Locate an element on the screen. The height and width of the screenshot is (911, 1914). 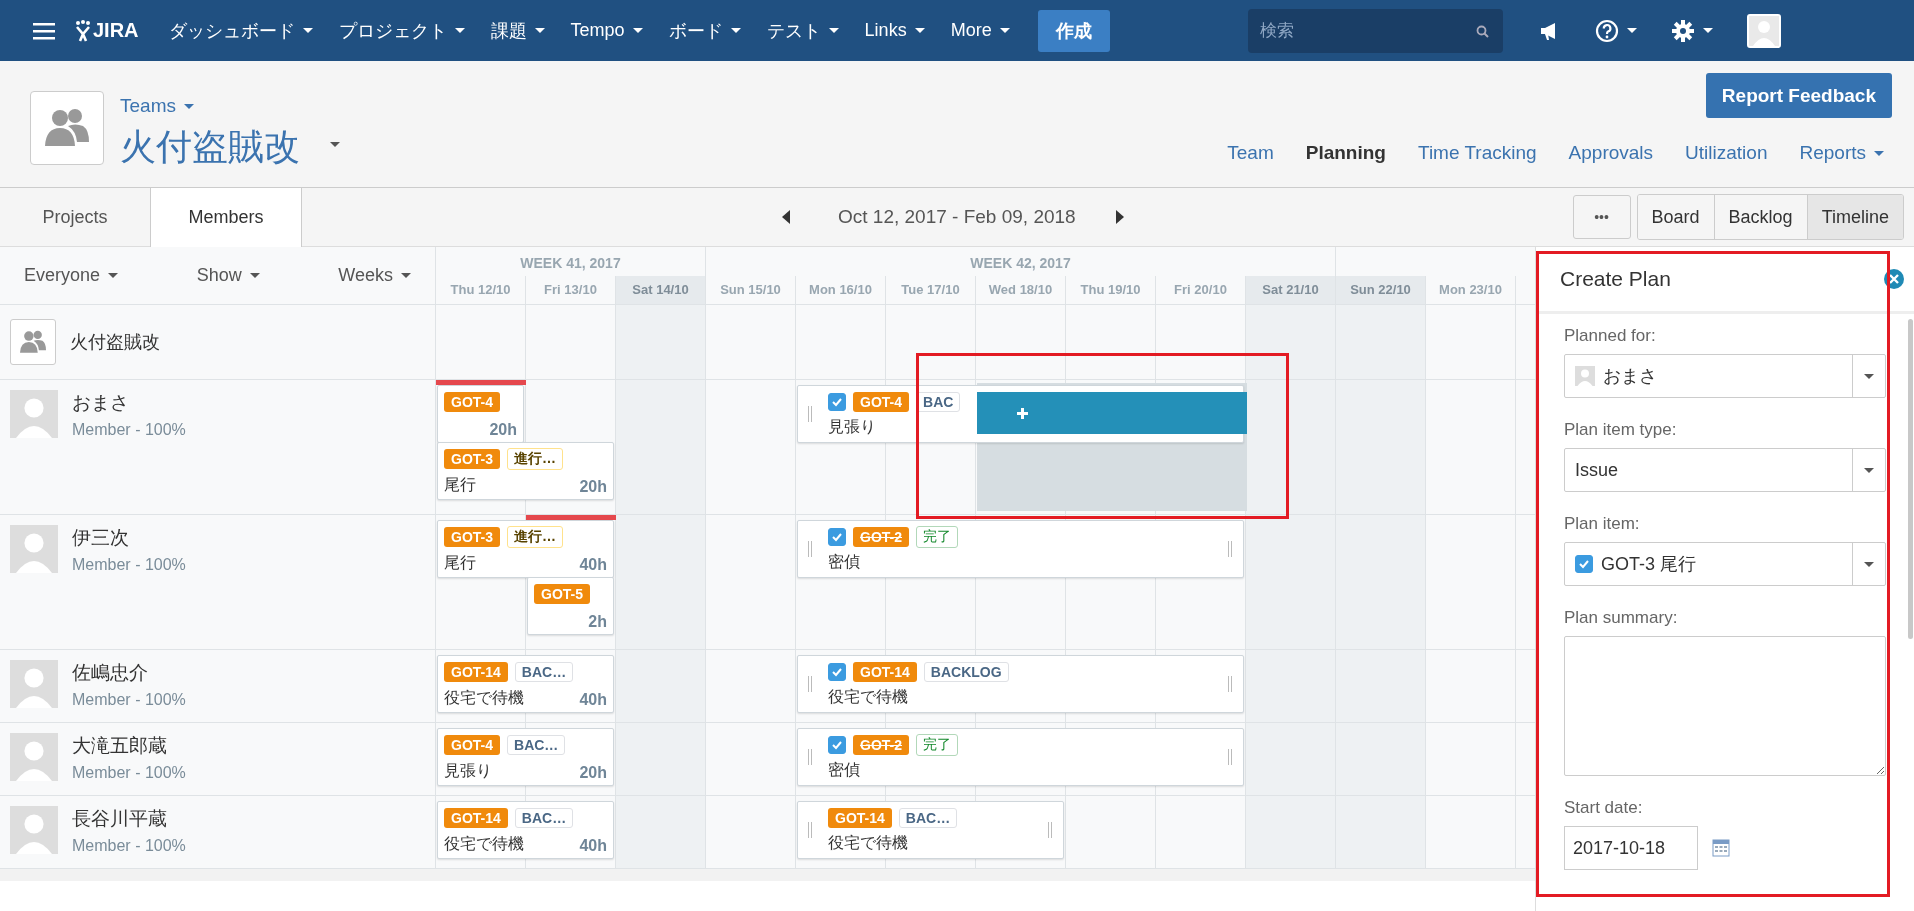
plan-card: GOT-14 BACKLOG 役宅で待機 is located at coordinates (1020, 684).